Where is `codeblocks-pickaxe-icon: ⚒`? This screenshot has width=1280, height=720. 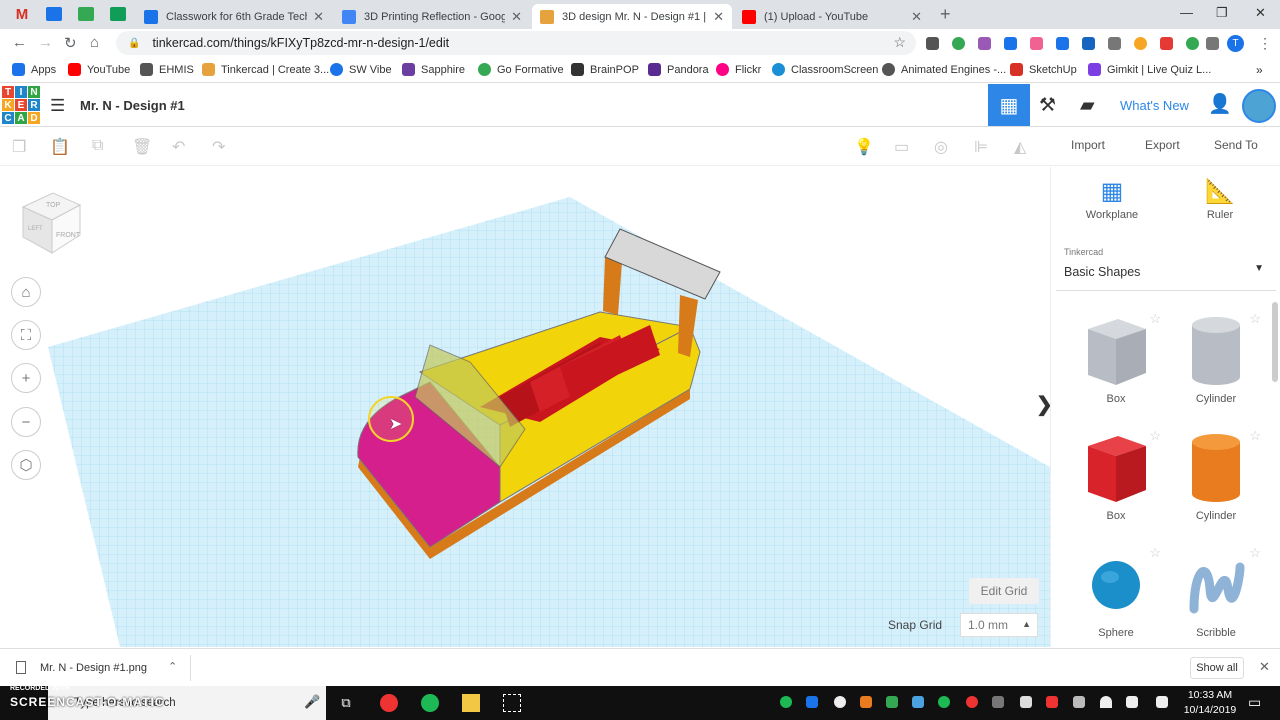 codeblocks-pickaxe-icon: ⚒ is located at coordinates (1047, 105).